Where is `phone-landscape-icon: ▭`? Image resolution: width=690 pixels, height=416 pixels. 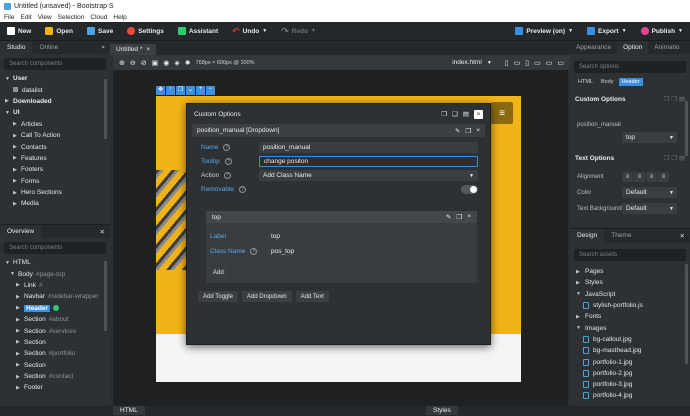 phone-landscape-icon: ▭ is located at coordinates (517, 63).